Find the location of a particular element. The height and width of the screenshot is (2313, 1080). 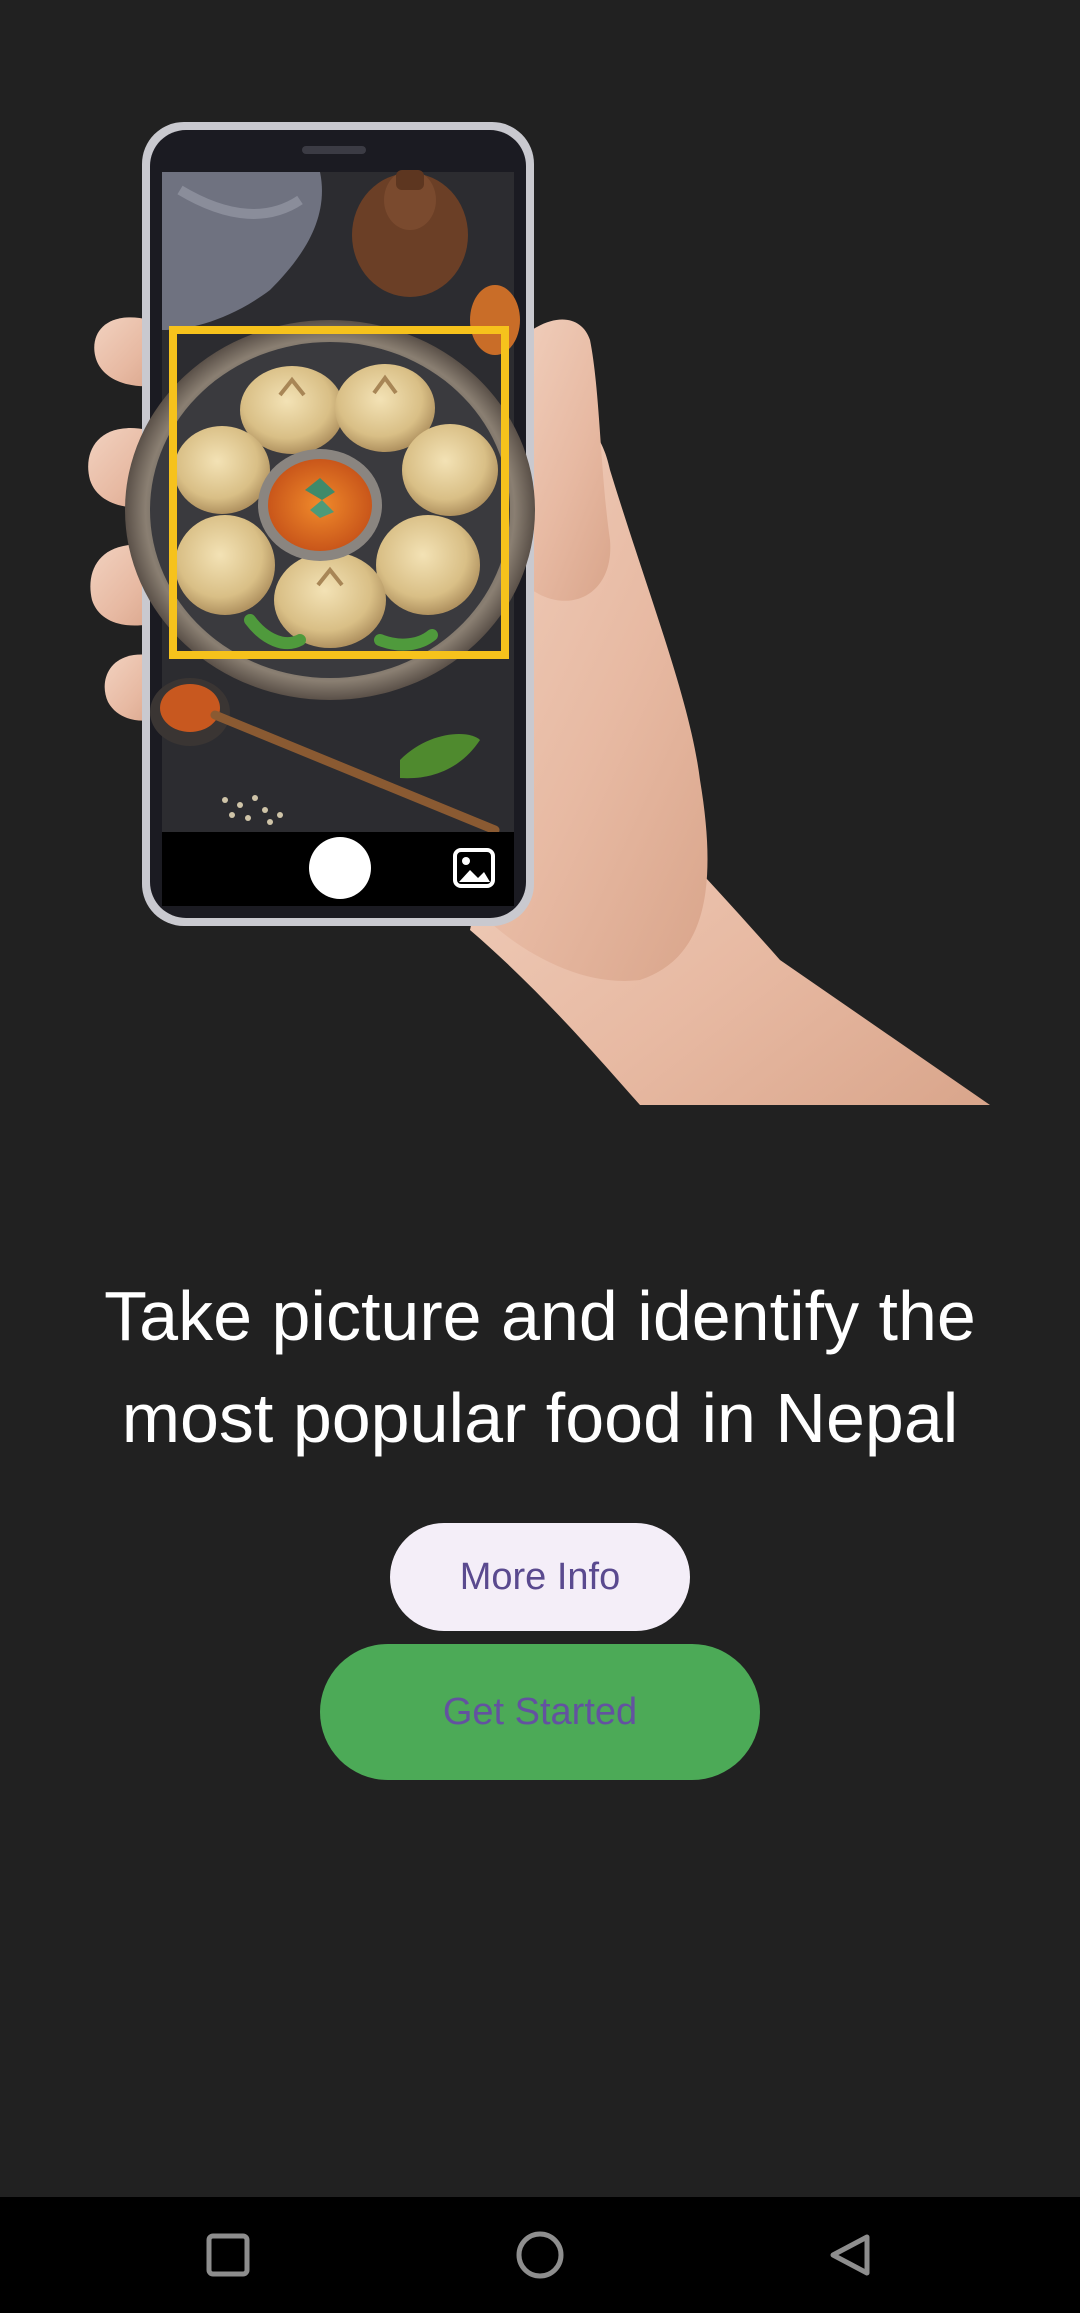

recents-icon is located at coordinates (228, 2255).